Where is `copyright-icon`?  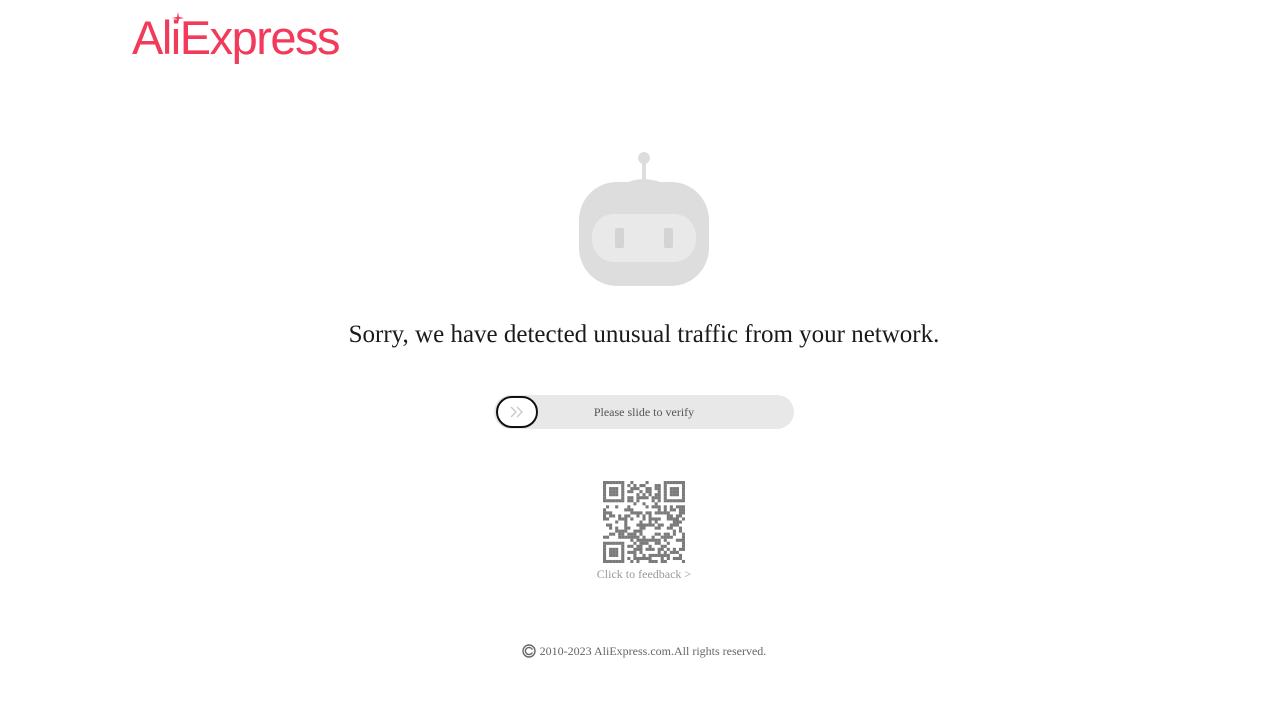
copyright-icon is located at coordinates (528, 651).